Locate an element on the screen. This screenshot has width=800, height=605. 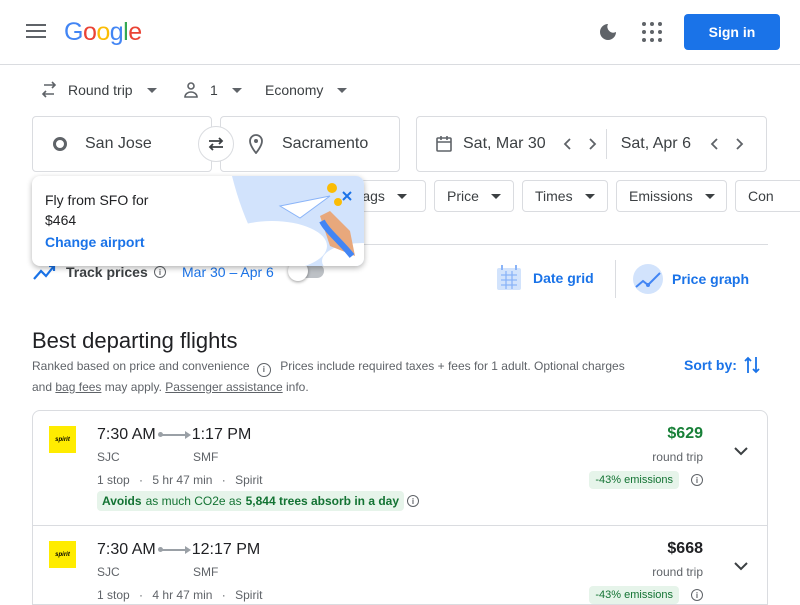
destination-field: Sacramento is located at coordinates (310, 144).